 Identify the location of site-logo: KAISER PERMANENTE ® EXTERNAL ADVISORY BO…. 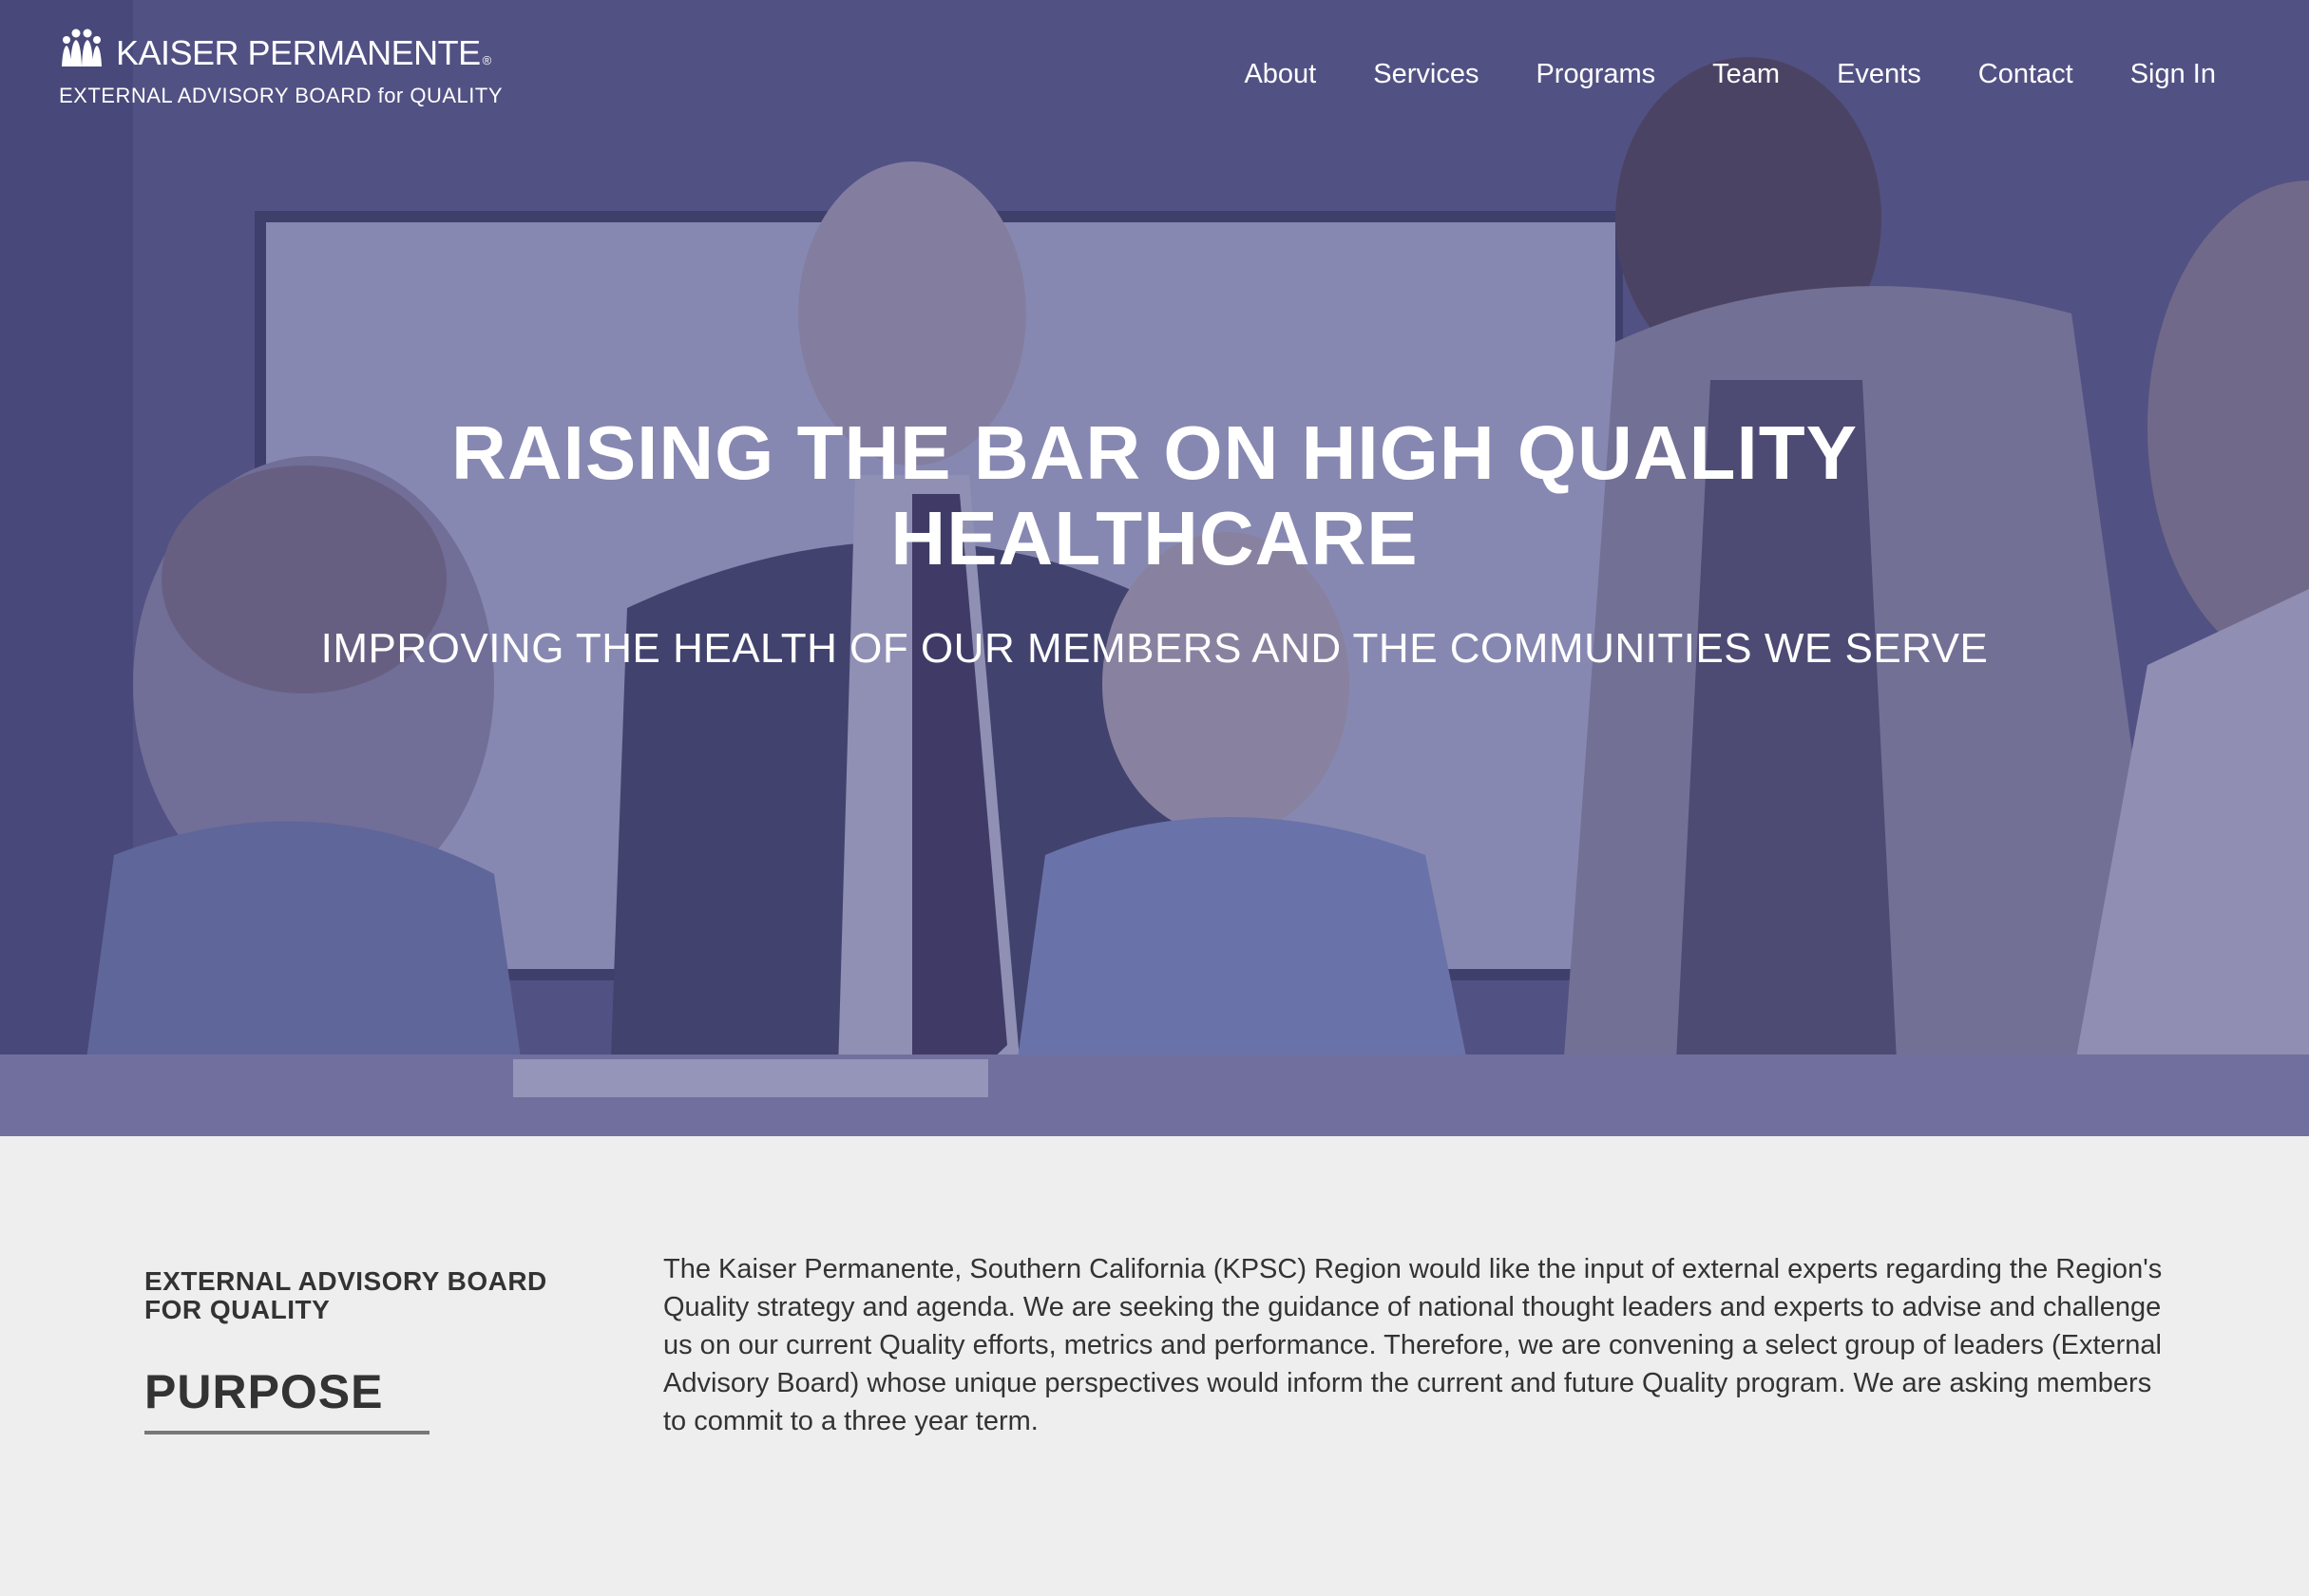
(281, 66).